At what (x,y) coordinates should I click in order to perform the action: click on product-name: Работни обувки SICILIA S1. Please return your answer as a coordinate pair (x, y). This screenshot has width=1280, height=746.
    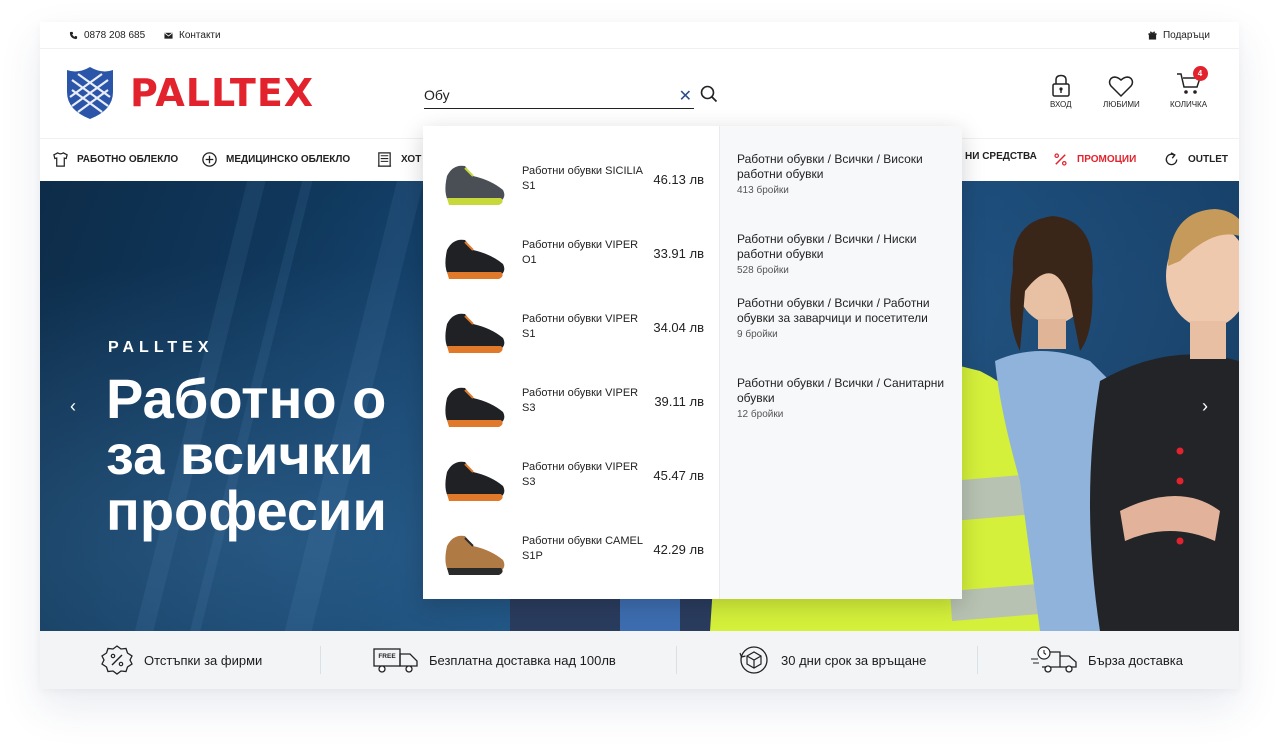
    Looking at the image, I should click on (582, 178).